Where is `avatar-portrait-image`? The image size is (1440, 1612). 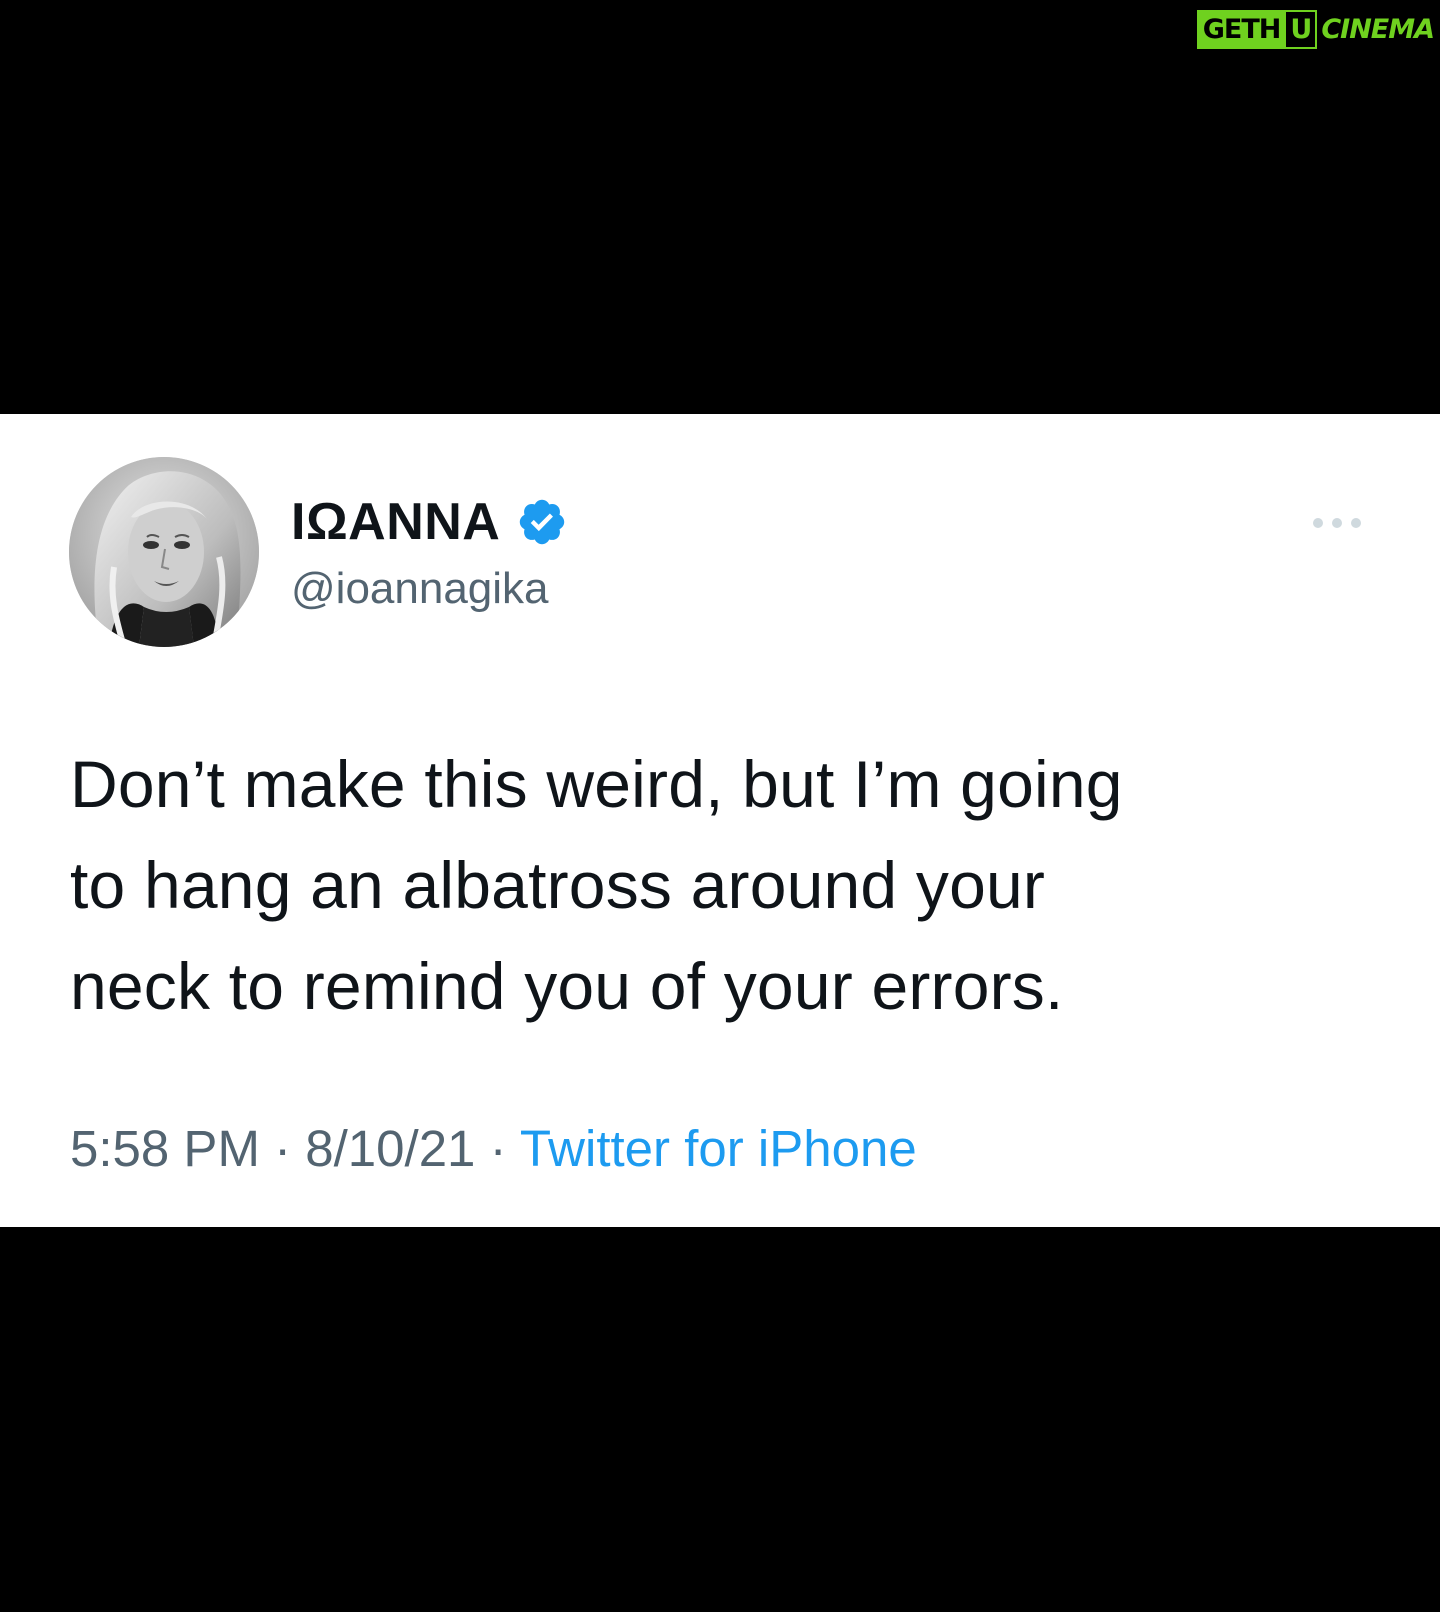 avatar-portrait-image is located at coordinates (164, 552).